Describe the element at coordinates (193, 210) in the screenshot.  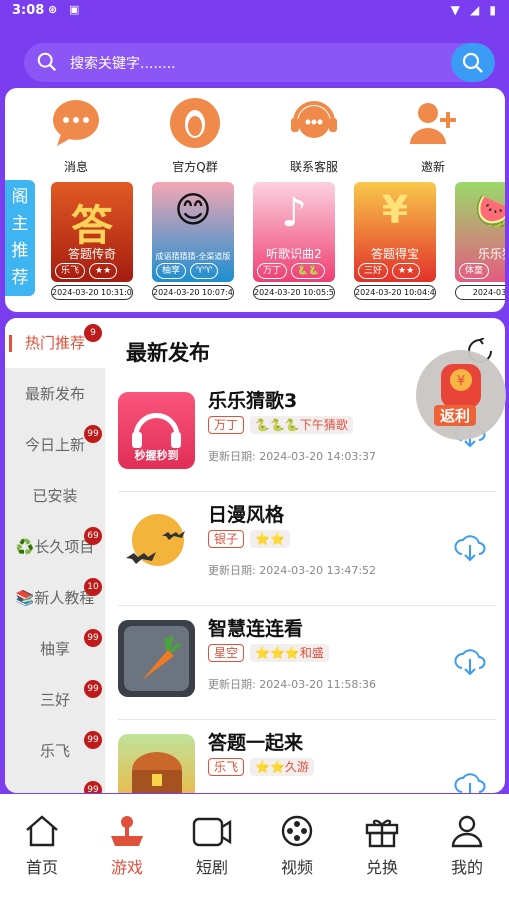
I see `game-thumb-art: 😊` at that location.